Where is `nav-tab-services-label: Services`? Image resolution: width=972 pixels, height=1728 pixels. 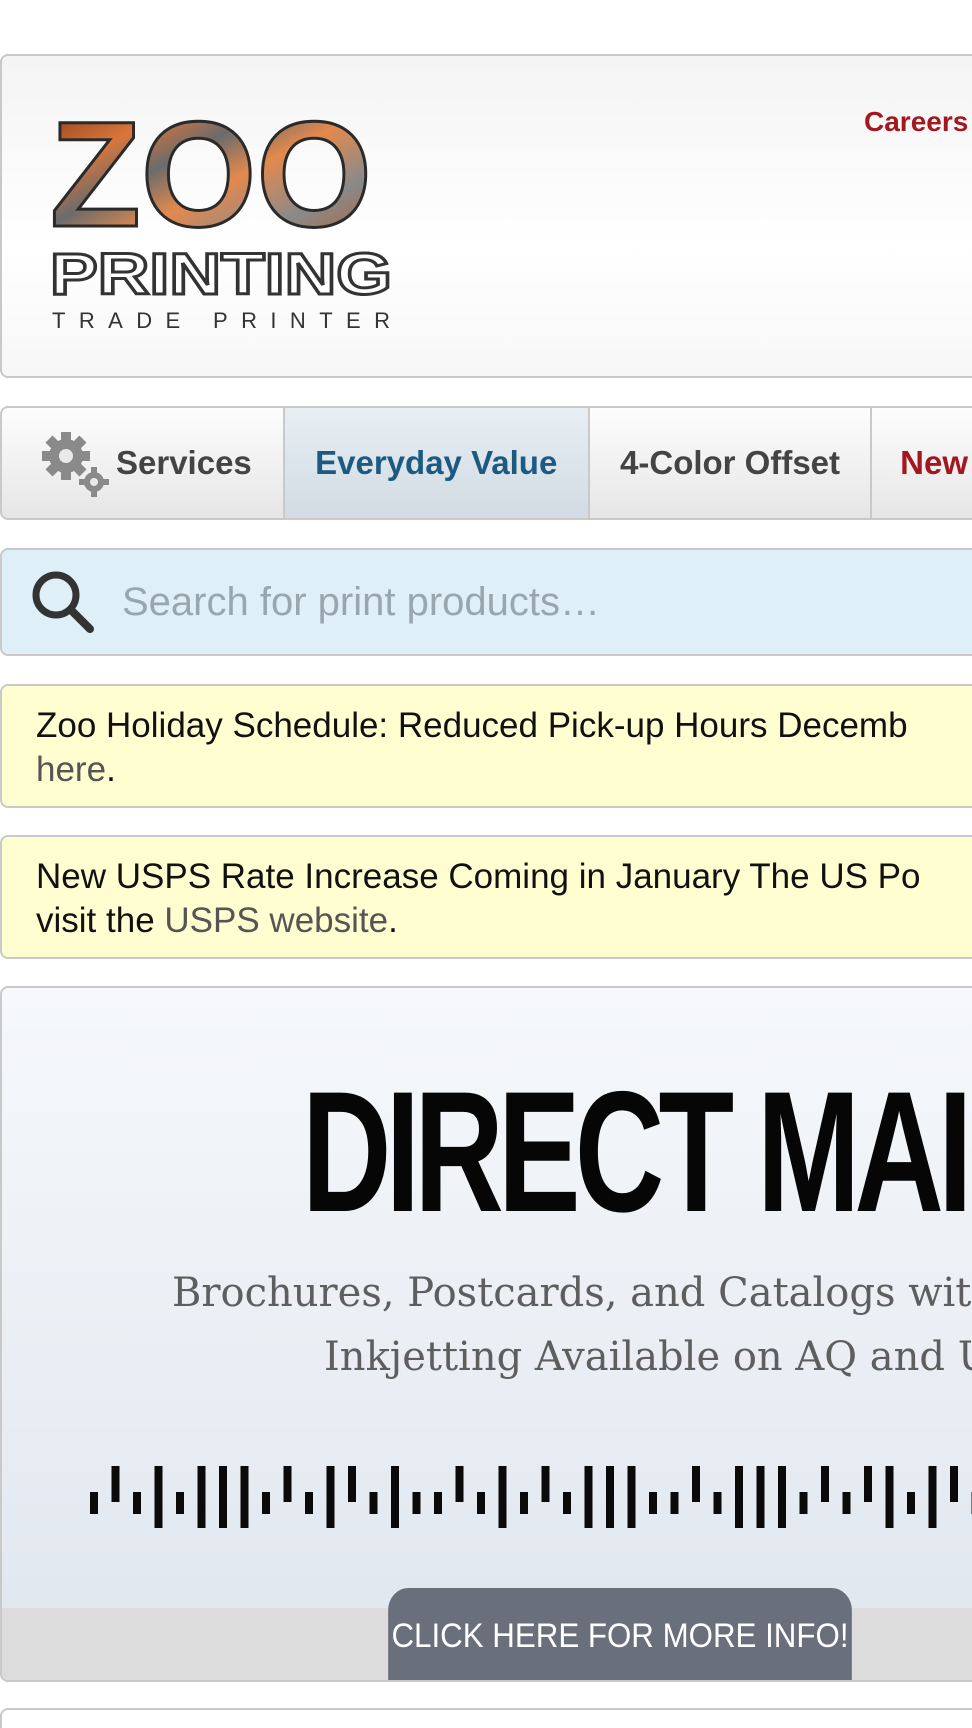
nav-tab-services-label: Services is located at coordinates (184, 462).